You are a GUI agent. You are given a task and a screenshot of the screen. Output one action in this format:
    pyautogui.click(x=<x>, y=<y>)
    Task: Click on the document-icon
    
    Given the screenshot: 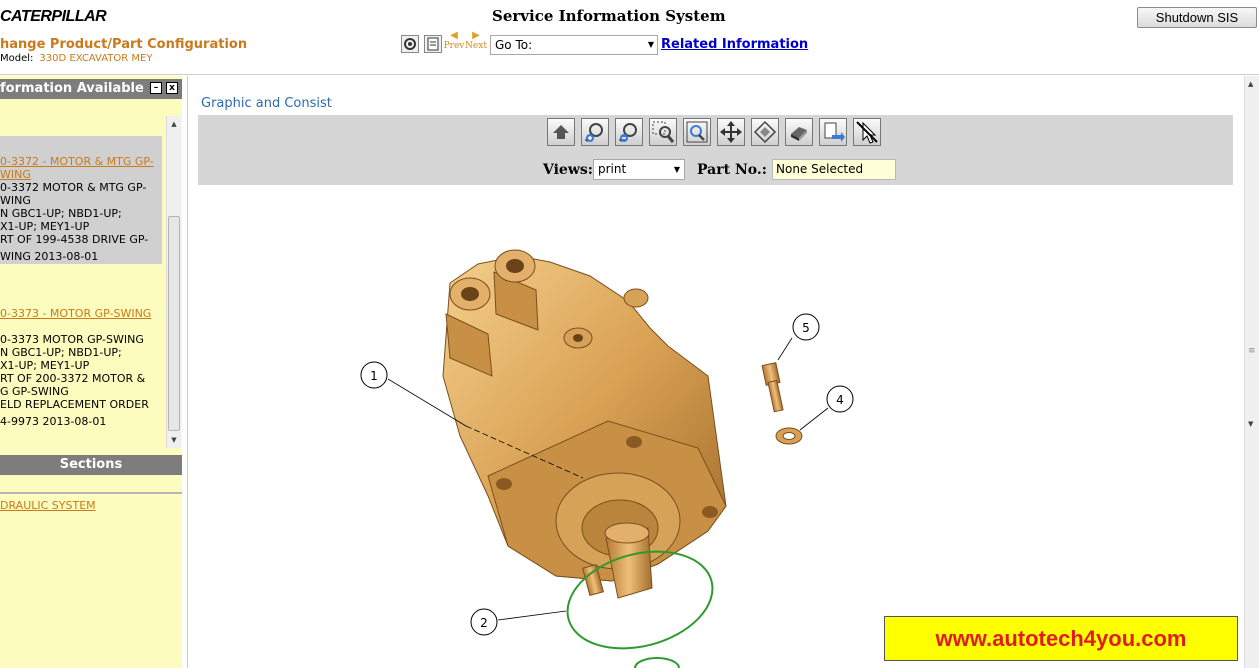 What is the action you would take?
    pyautogui.click(x=433, y=44)
    